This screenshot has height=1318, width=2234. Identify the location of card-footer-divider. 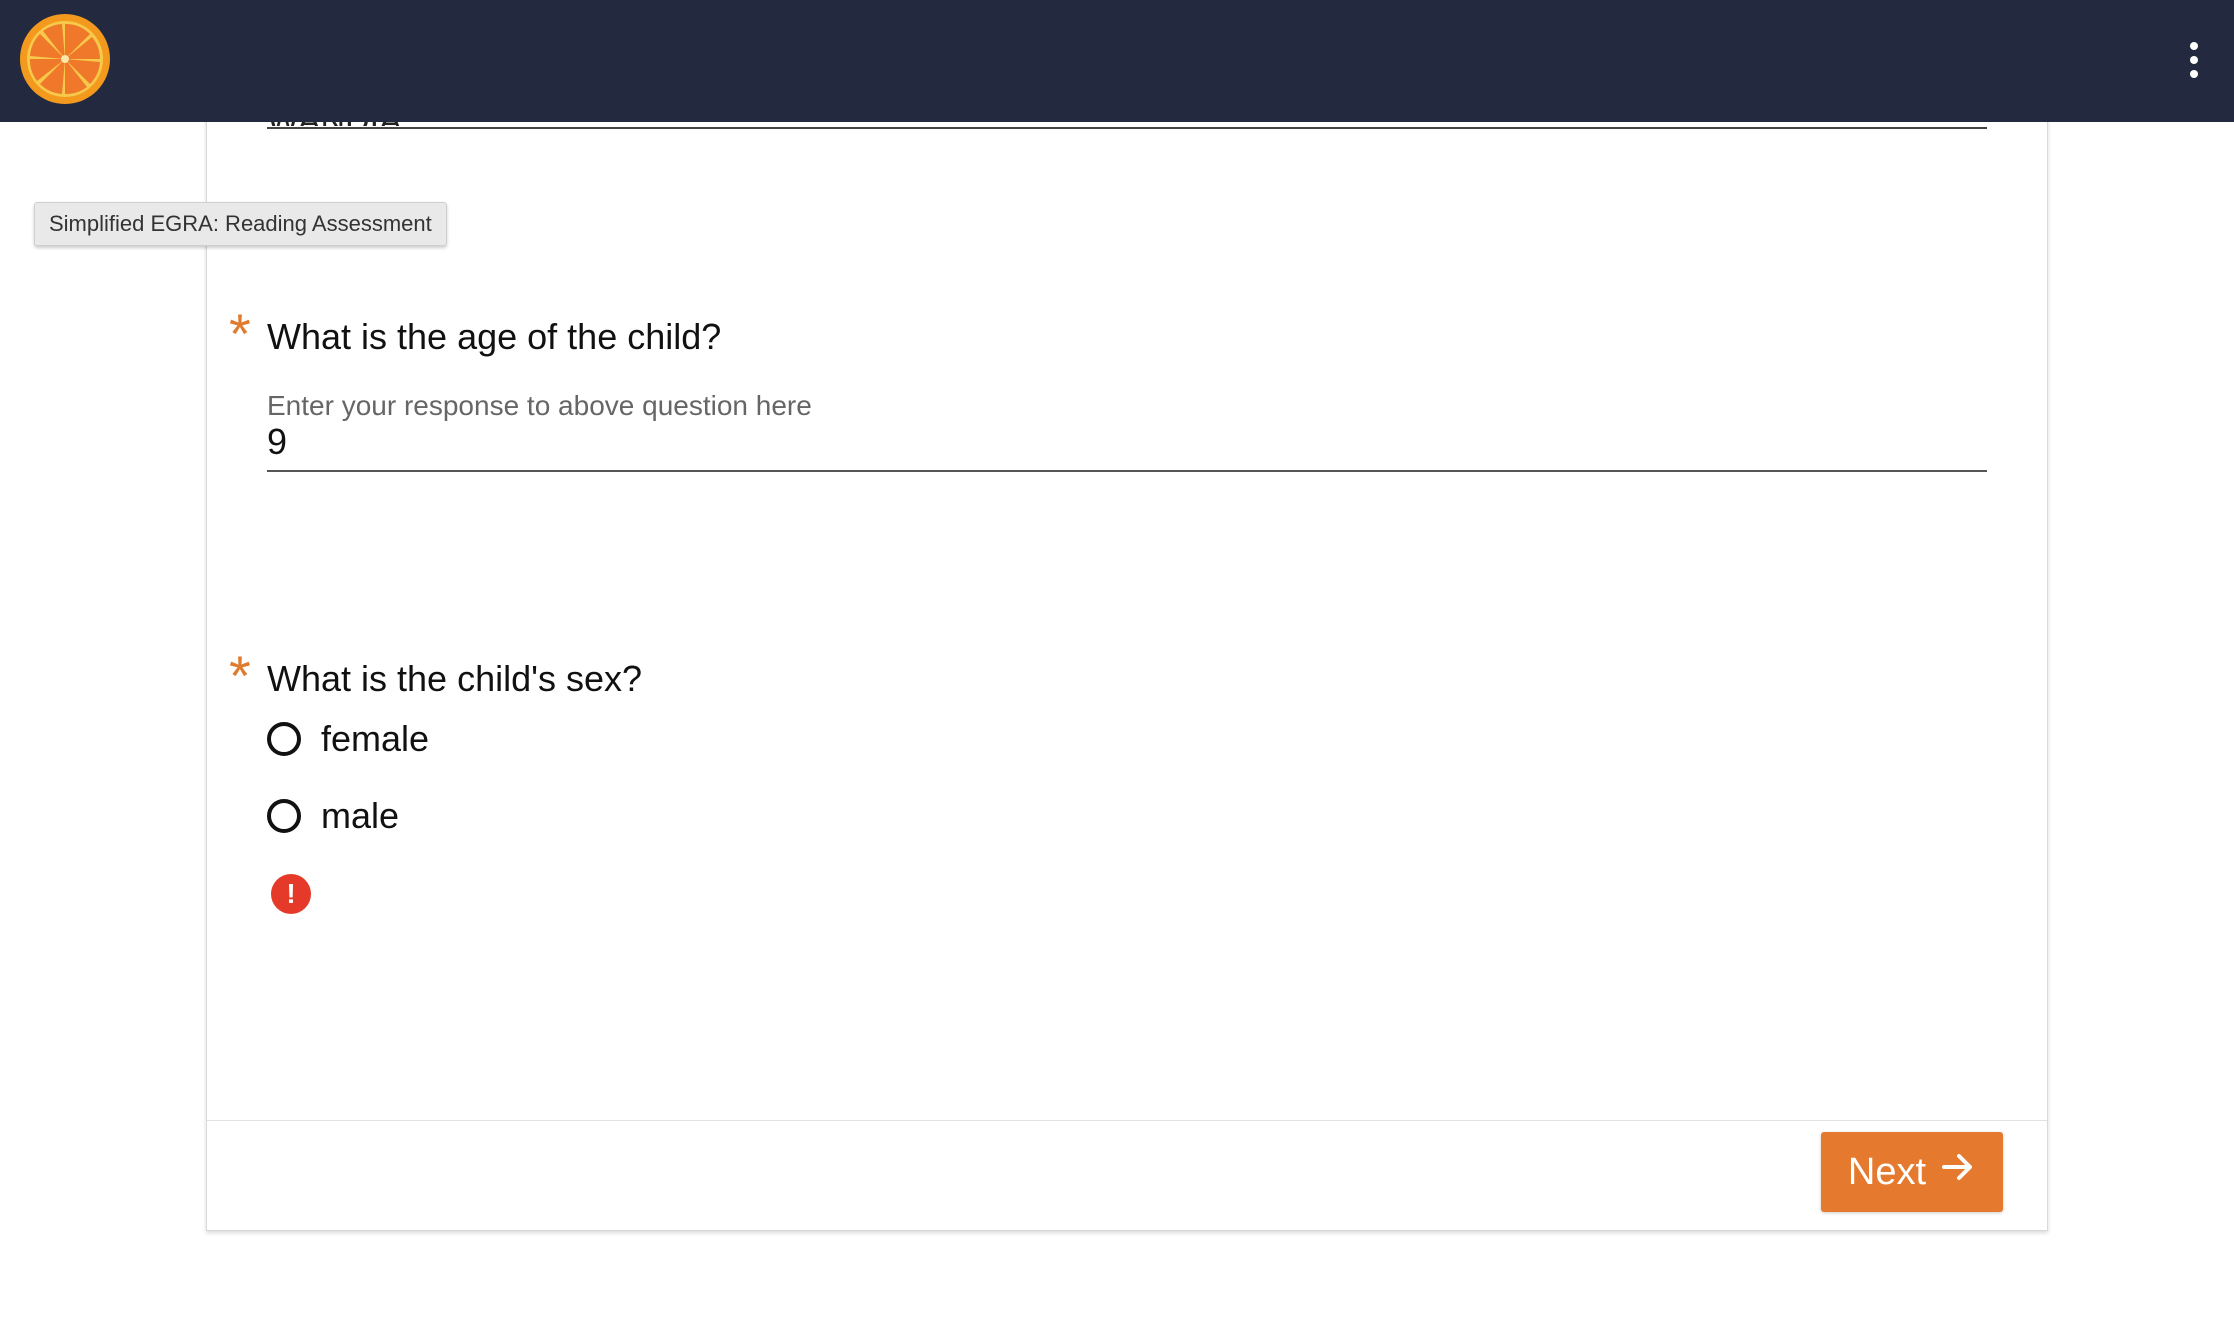
(1127, 1120).